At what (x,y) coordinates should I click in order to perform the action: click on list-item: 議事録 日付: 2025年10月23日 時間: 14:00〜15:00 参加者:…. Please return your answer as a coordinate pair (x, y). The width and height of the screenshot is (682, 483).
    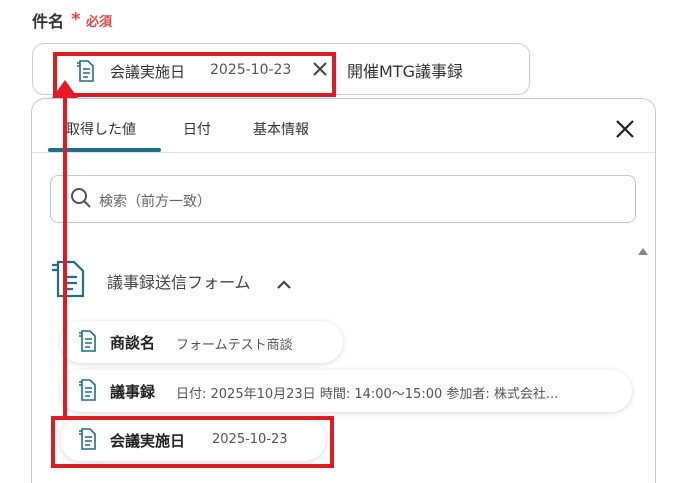
    Looking at the image, I should click on (346, 391).